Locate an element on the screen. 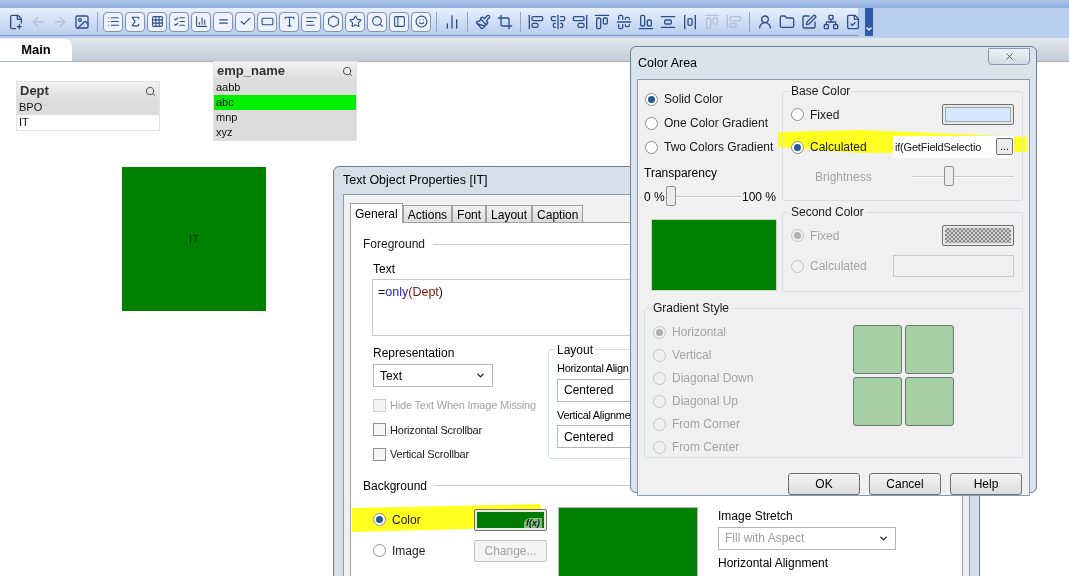 This screenshot has width=1069, height=576. color-swatch-button is located at coordinates (978, 114).